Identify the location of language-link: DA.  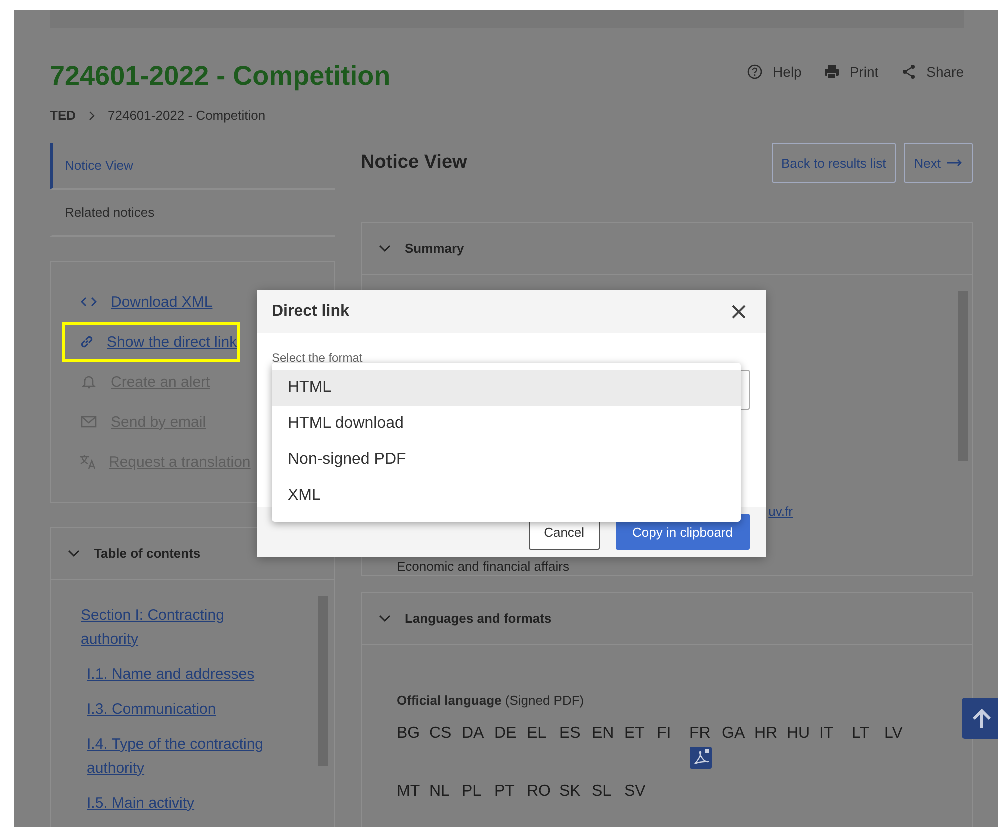
(473, 734).